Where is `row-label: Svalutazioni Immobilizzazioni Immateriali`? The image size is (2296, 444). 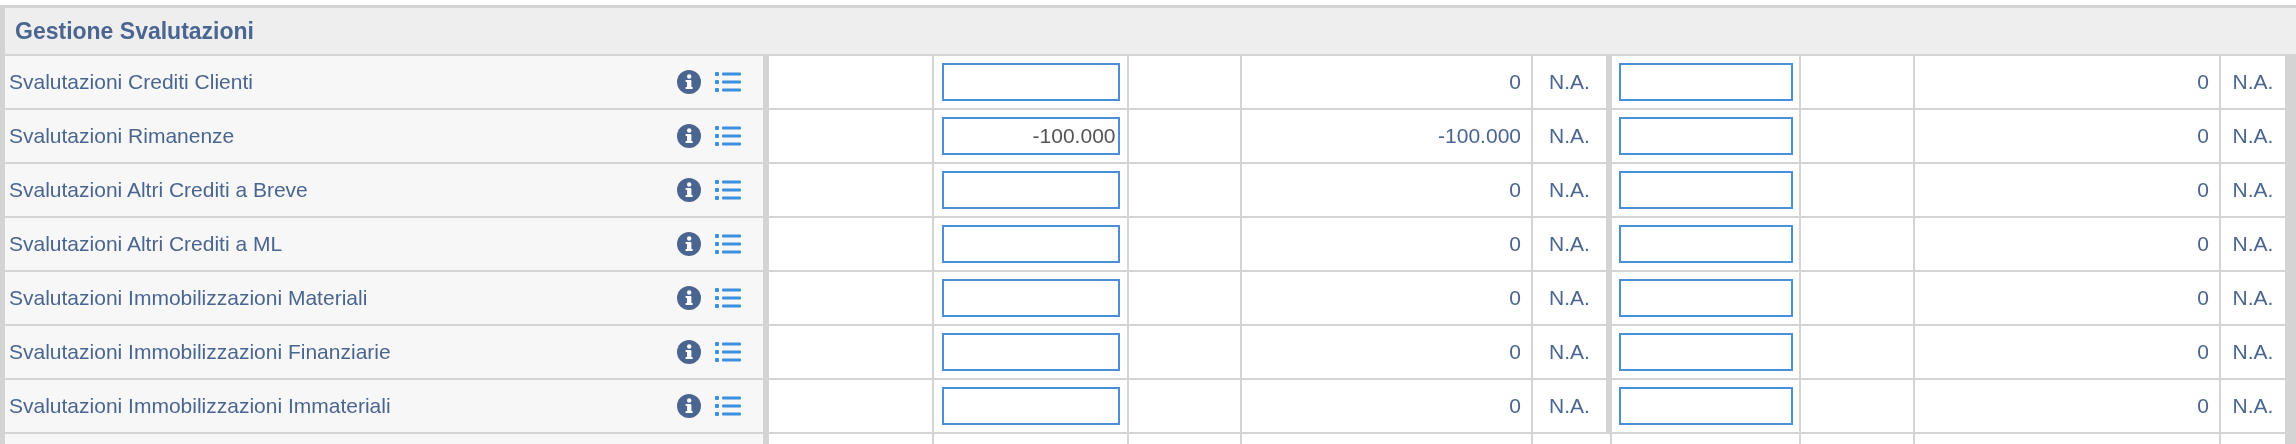 row-label: Svalutazioni Immobilizzazioni Immateriali is located at coordinates (200, 406).